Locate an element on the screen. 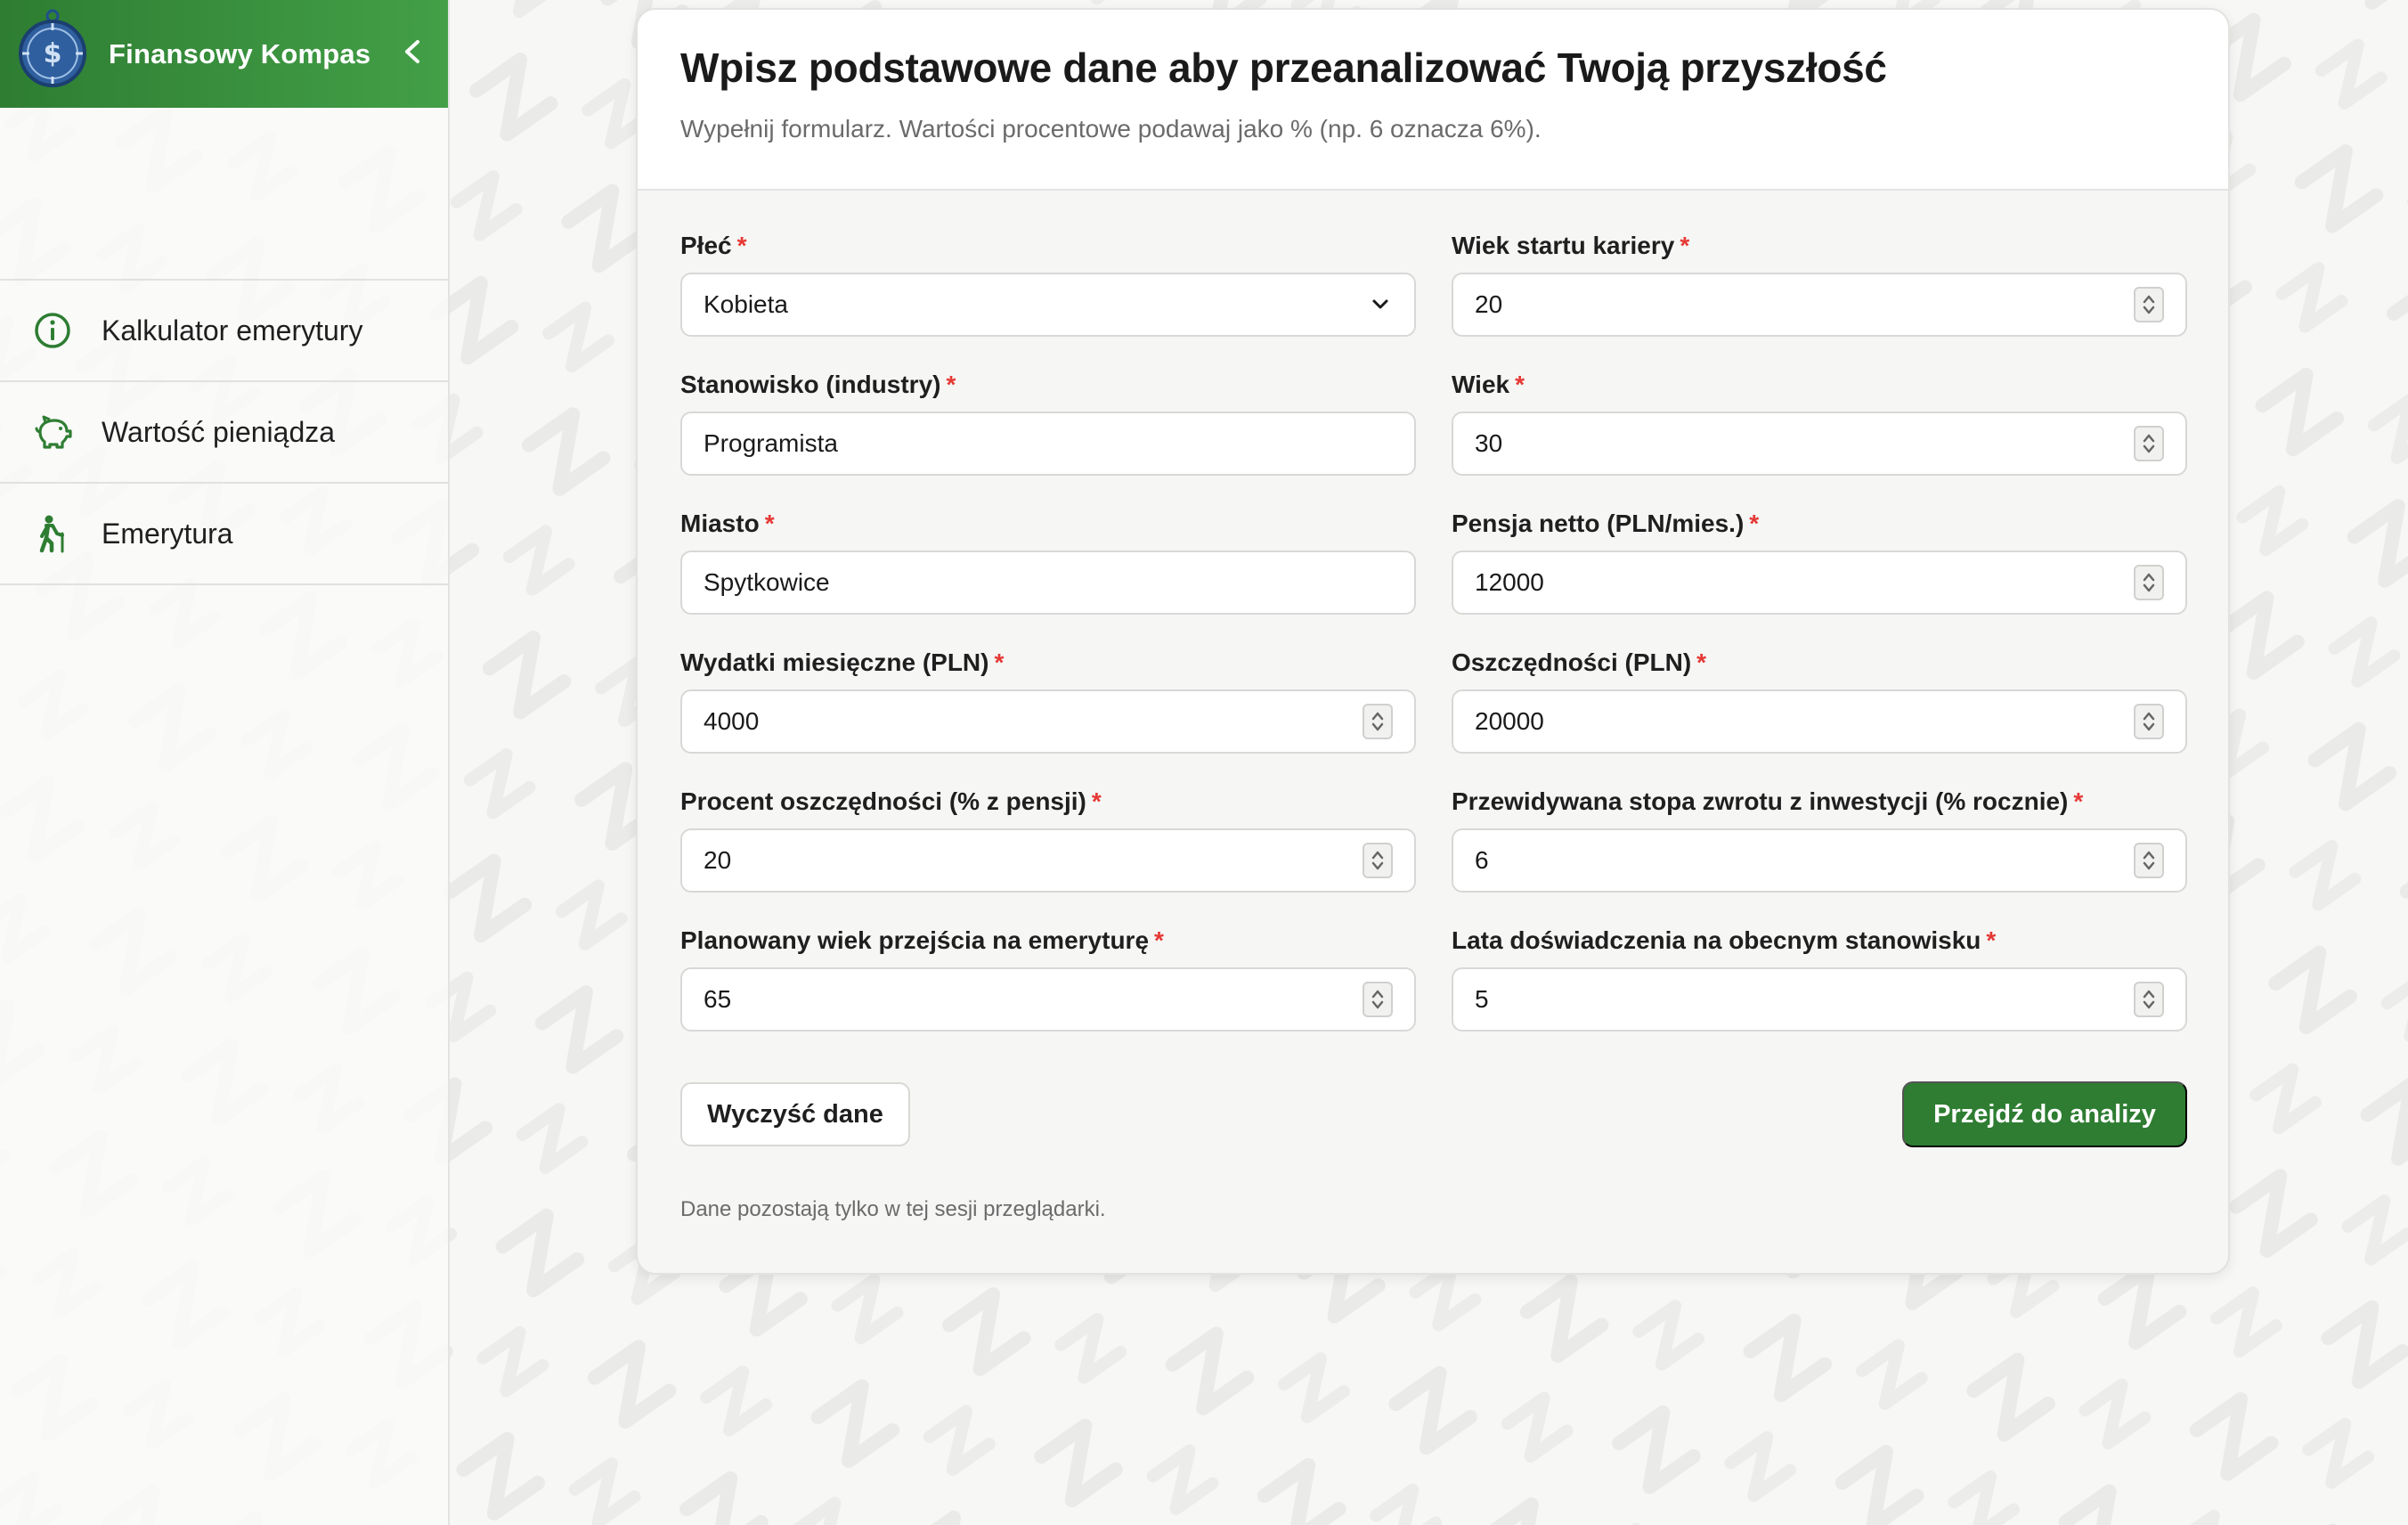  sidebar-item-kalkulator-emerytury: Kalkulator emerytury is located at coordinates (224, 331).